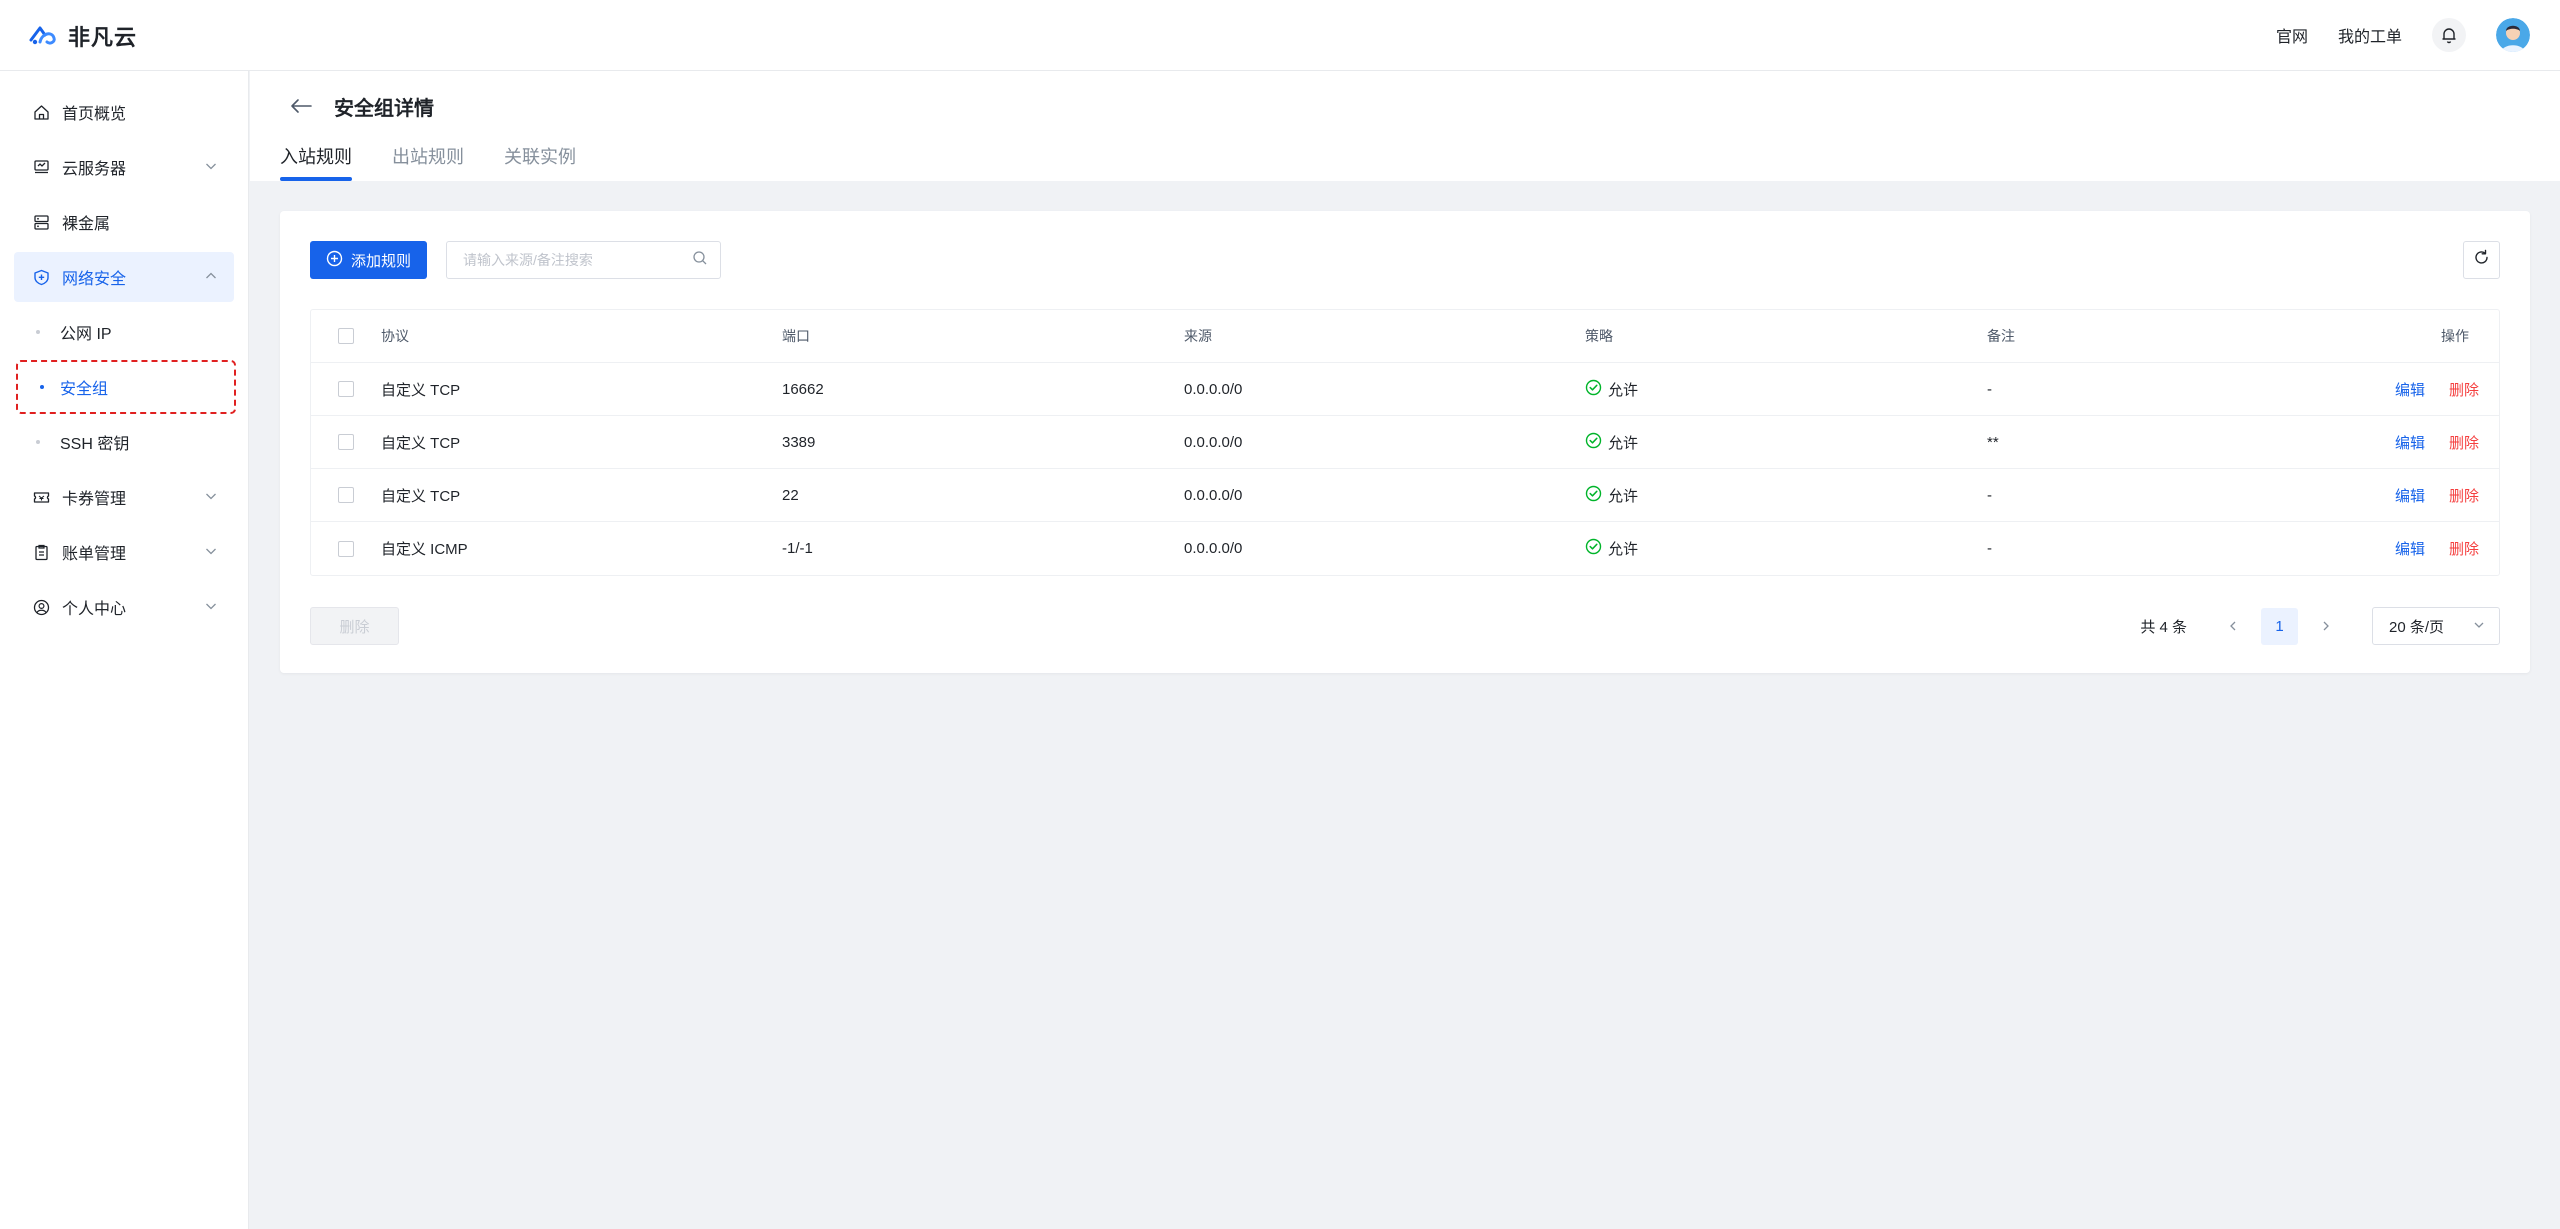 Image resolution: width=2560 pixels, height=1229 pixels. I want to click on bill-icon, so click(41, 552).